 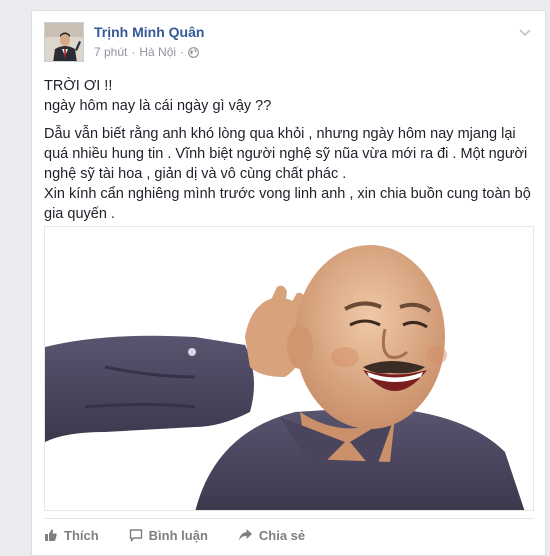 I want to click on share-arrow-icon, so click(x=245, y=535).